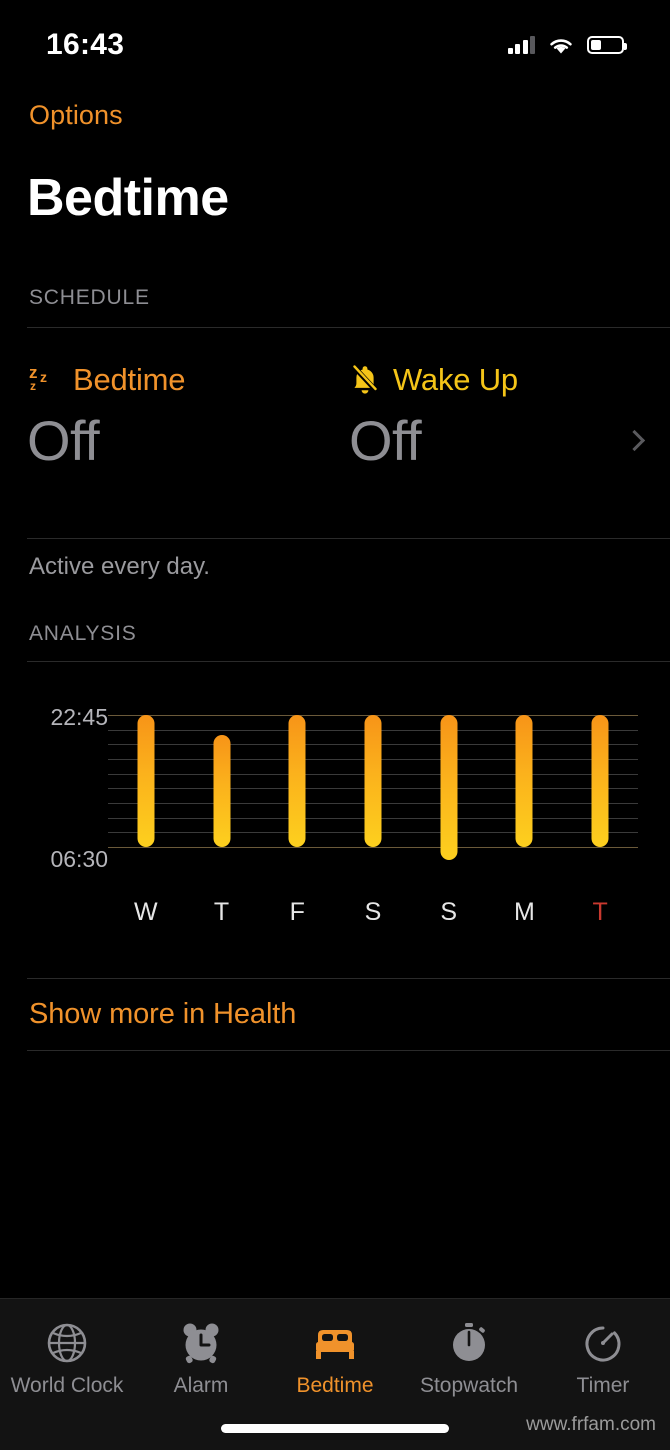 The image size is (670, 1450). I want to click on wakeup-label: Wake Up, so click(455, 379).